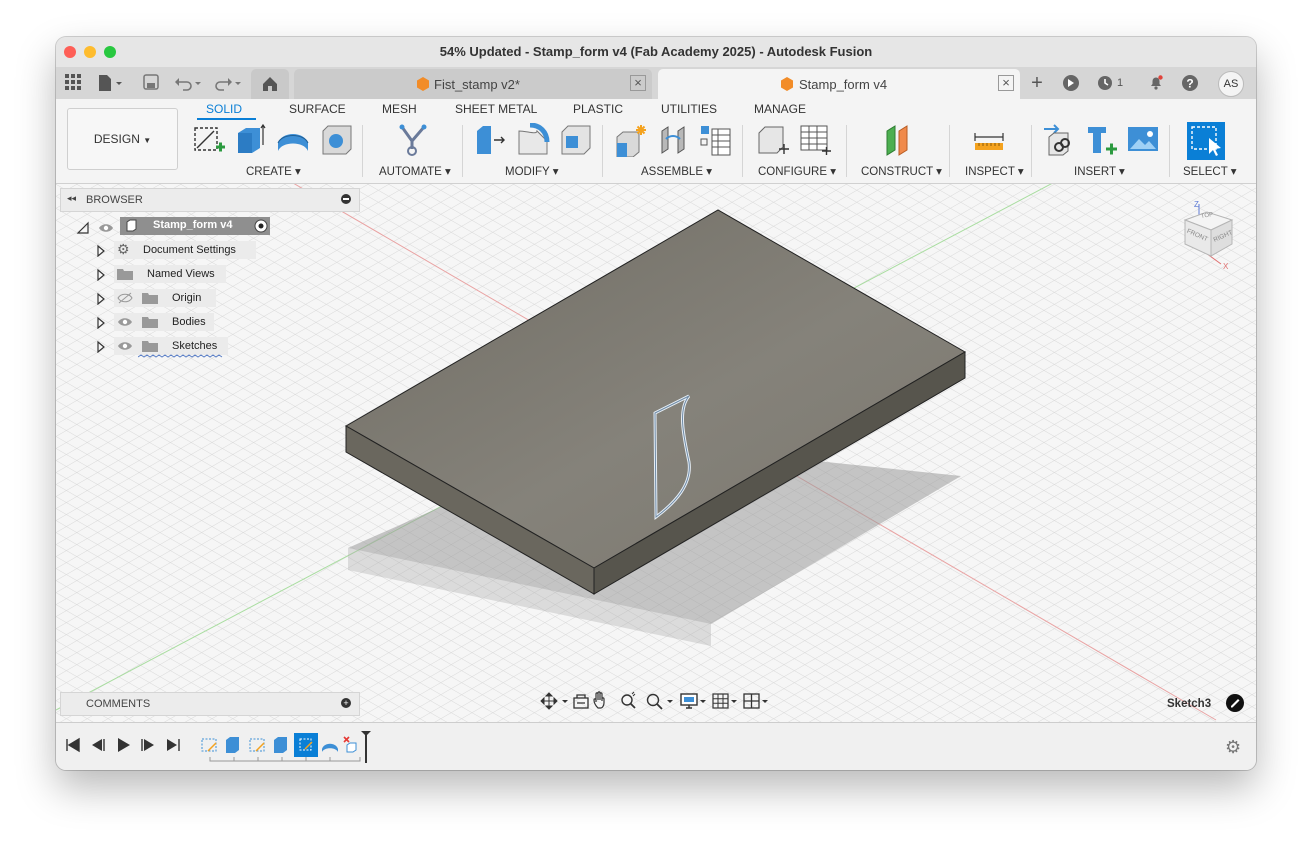 This screenshot has width=1312, height=845. Describe the element at coordinates (491, 140) in the screenshot. I see `press-pull-icon` at that location.